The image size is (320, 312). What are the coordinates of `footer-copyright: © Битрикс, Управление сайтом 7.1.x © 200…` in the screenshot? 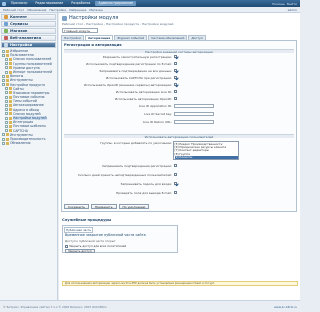 It's located at (55, 306).